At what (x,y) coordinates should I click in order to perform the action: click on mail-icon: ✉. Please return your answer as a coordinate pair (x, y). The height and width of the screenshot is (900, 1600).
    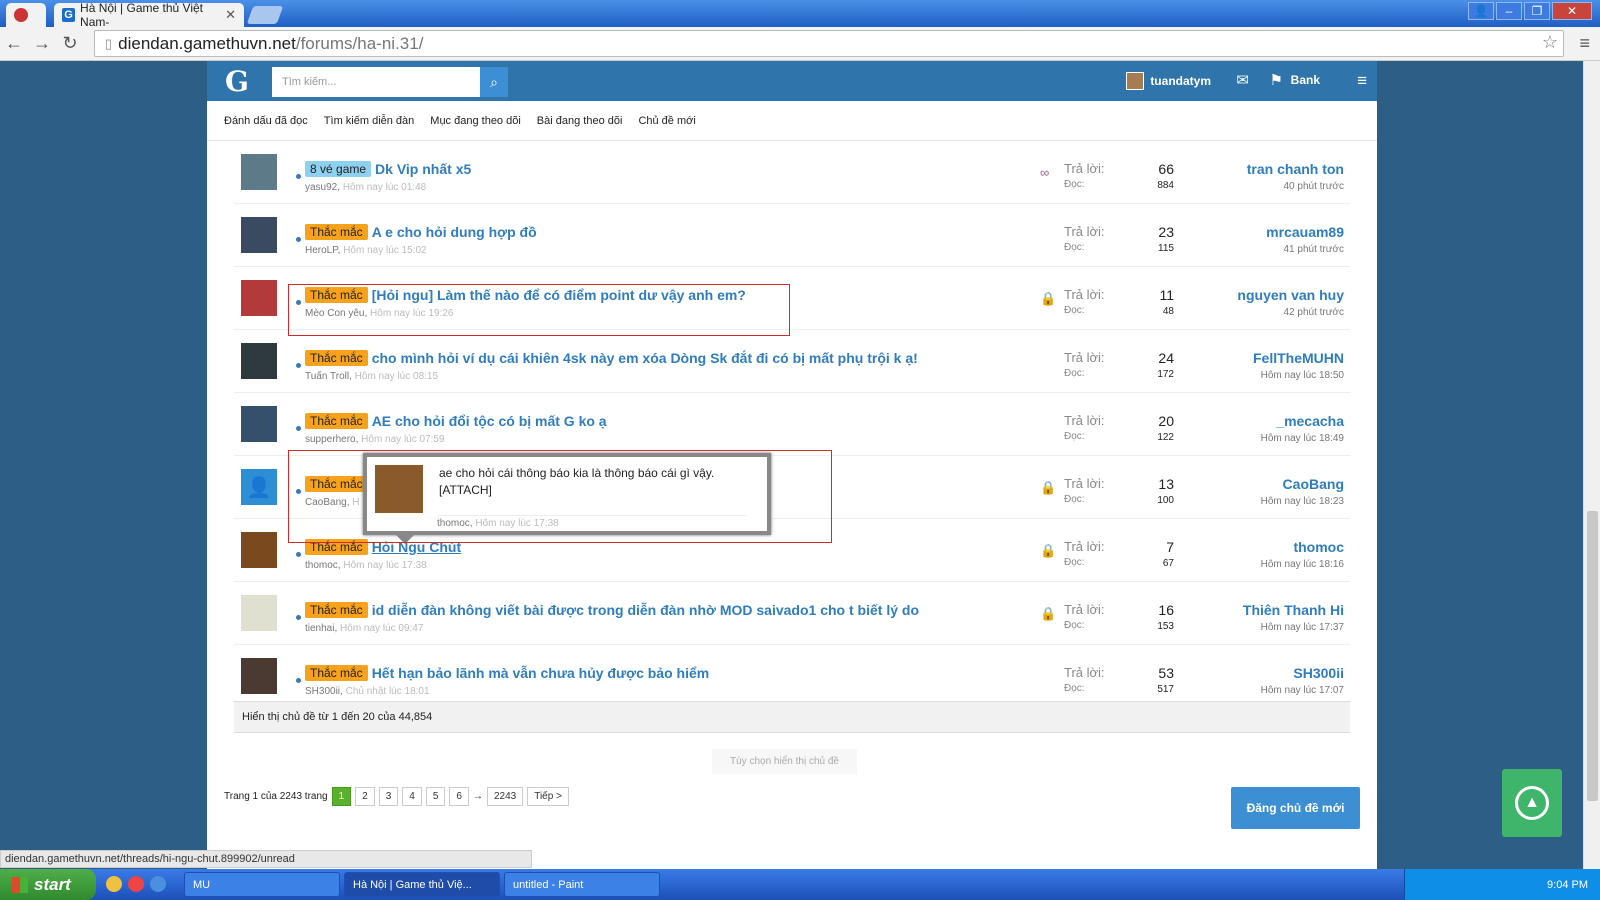
    Looking at the image, I should click on (1242, 80).